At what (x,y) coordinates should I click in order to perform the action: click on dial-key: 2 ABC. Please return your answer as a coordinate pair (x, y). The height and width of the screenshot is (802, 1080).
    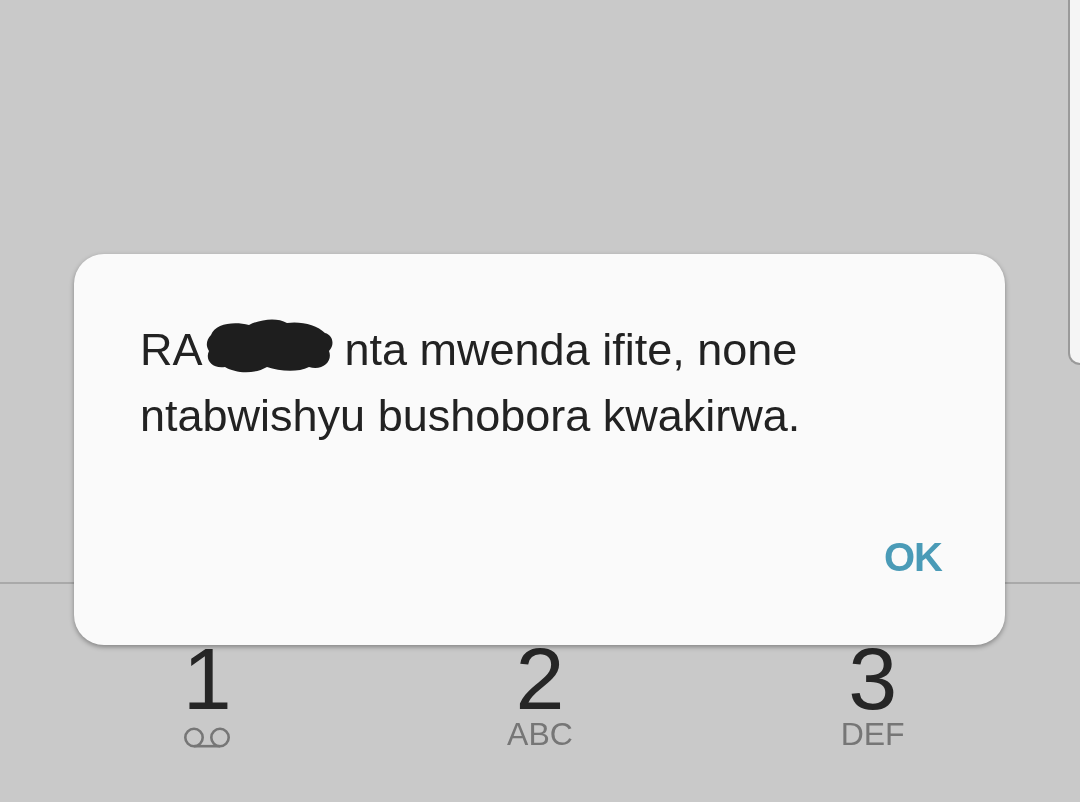
    Looking at the image, I should click on (540, 698).